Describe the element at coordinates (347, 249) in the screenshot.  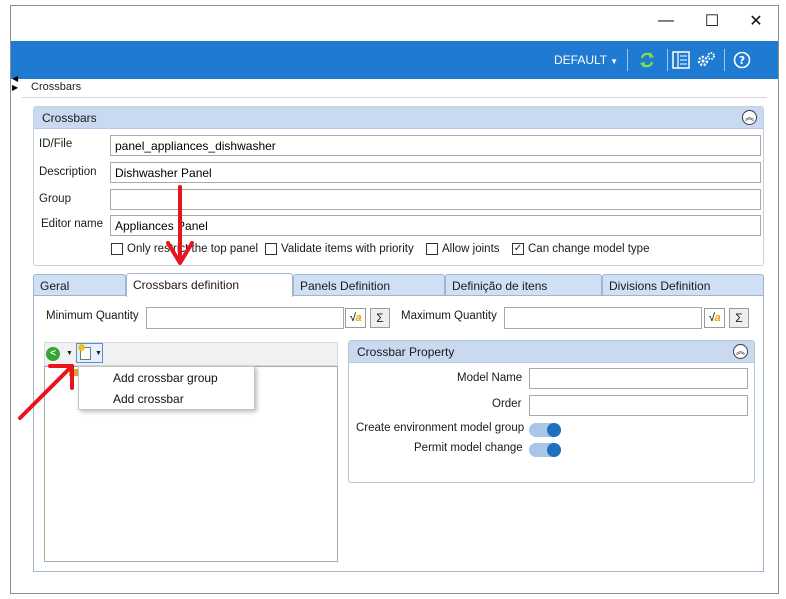
I see `checkbox-label: Validate items with priority` at that location.